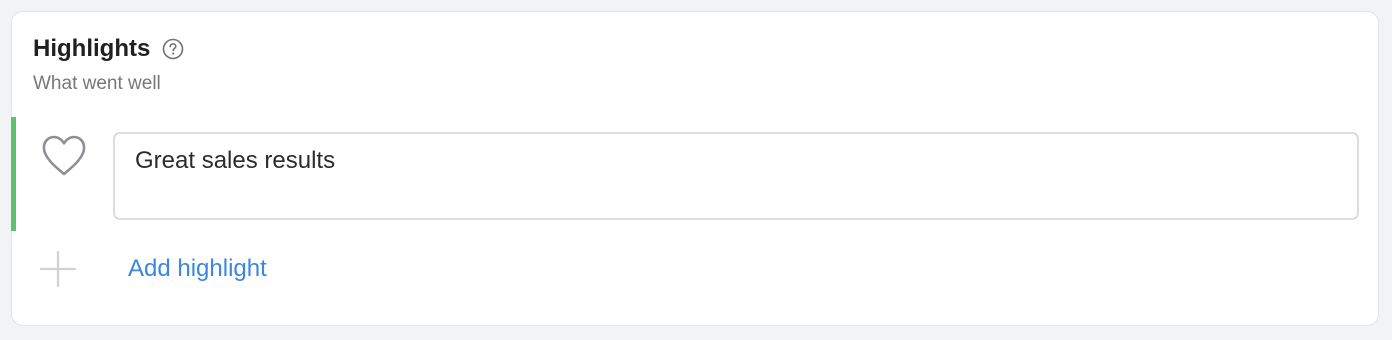 This screenshot has height=340, width=1392. Describe the element at coordinates (92, 48) in the screenshot. I see `section-title: Highlights` at that location.